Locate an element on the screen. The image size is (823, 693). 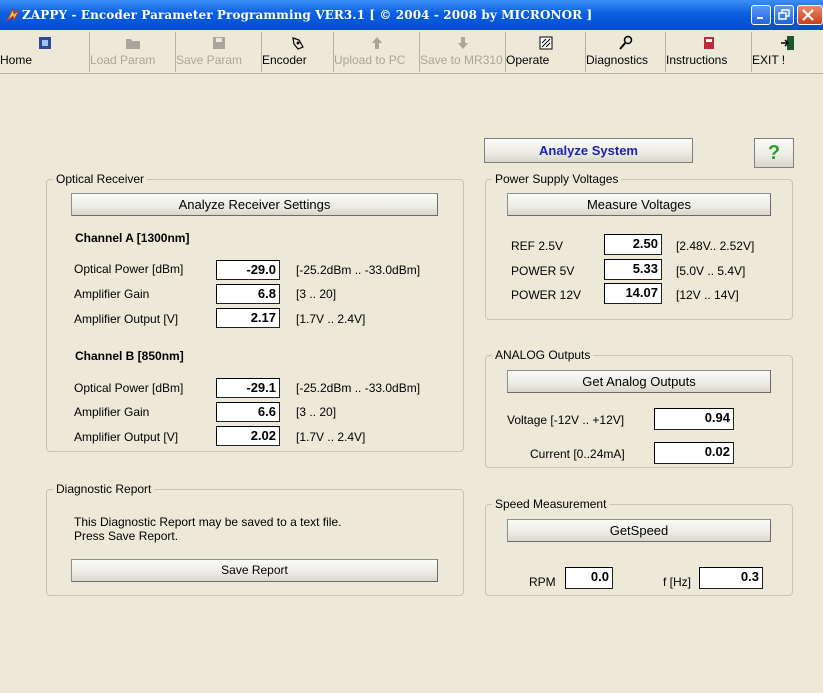
power-5v-label: POWER 5V is located at coordinates (543, 271).